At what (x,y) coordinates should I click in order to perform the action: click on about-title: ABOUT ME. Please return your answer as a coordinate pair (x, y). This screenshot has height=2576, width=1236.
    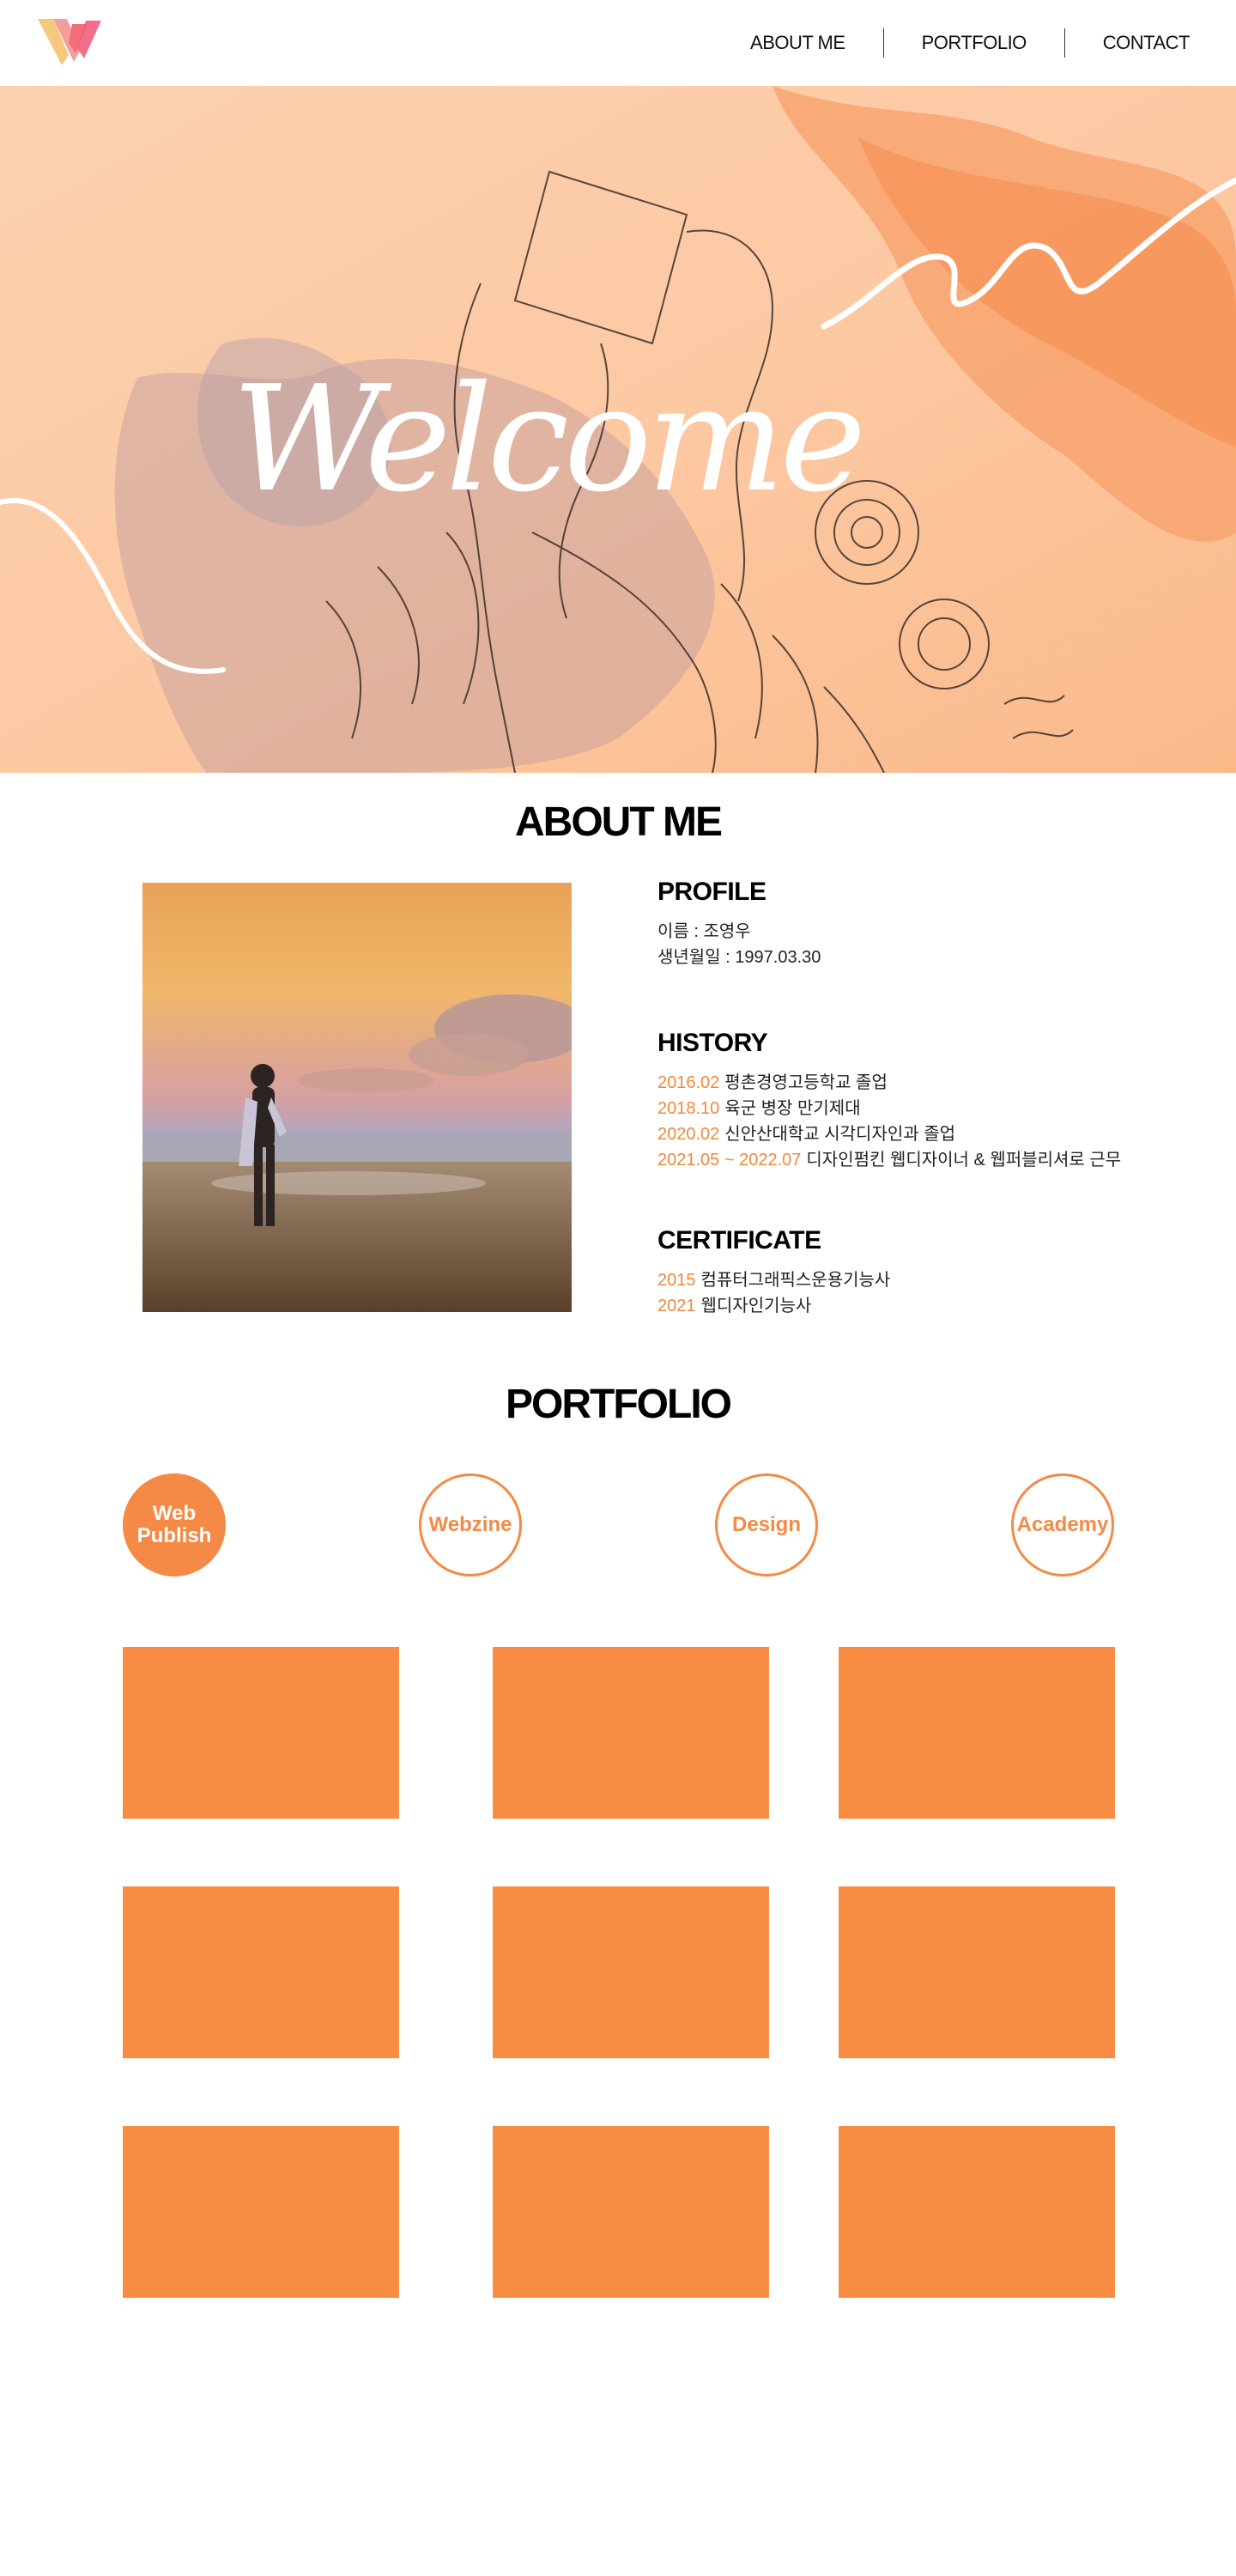
    Looking at the image, I should click on (619, 822).